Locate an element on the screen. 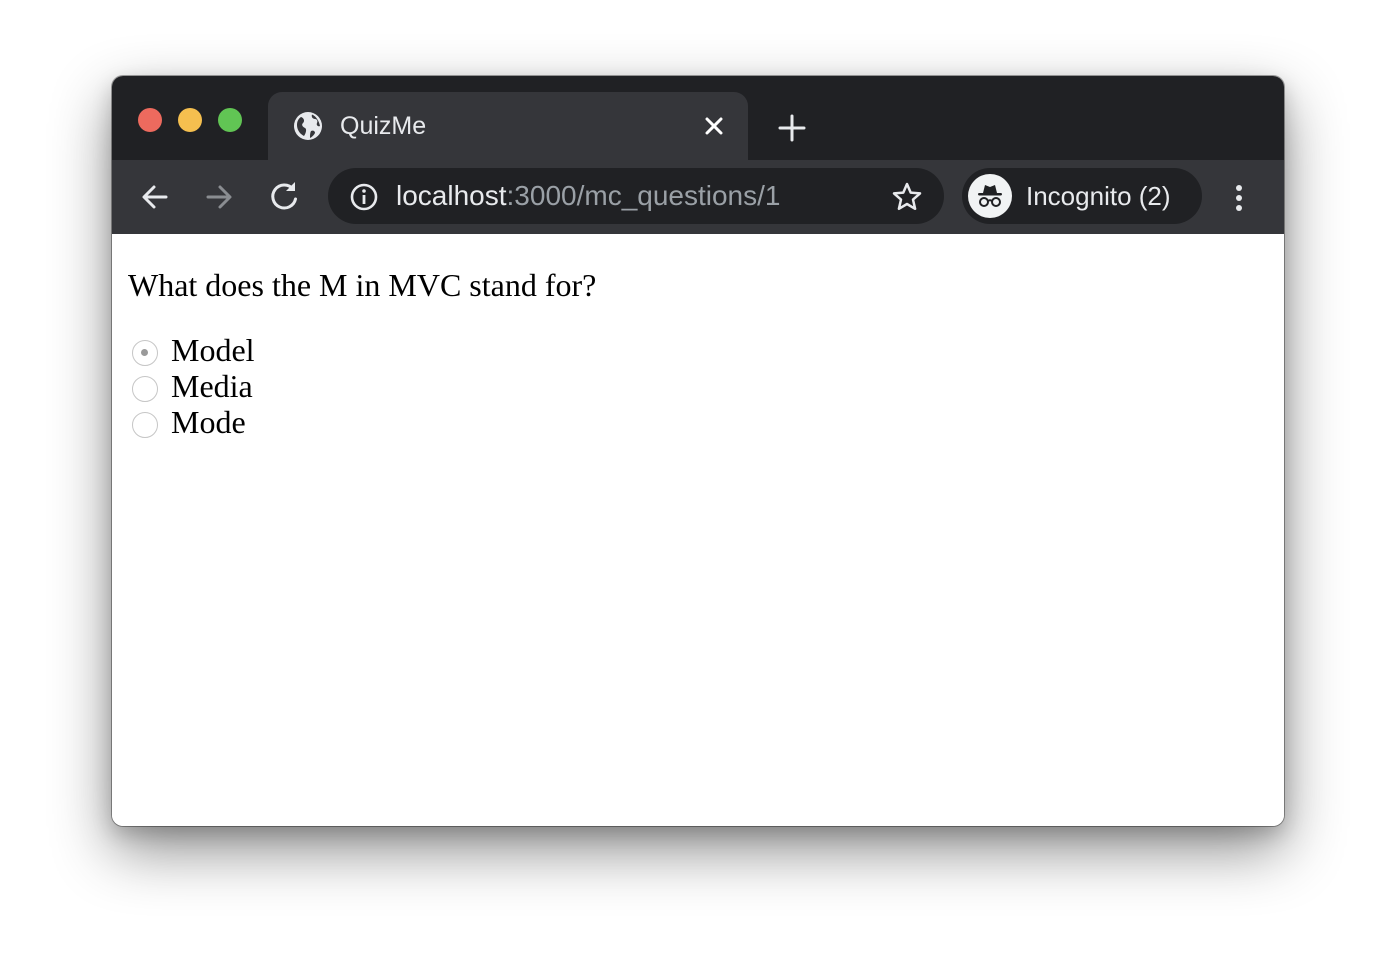 The height and width of the screenshot is (974, 1396). minimize-window-button is located at coordinates (190, 120).